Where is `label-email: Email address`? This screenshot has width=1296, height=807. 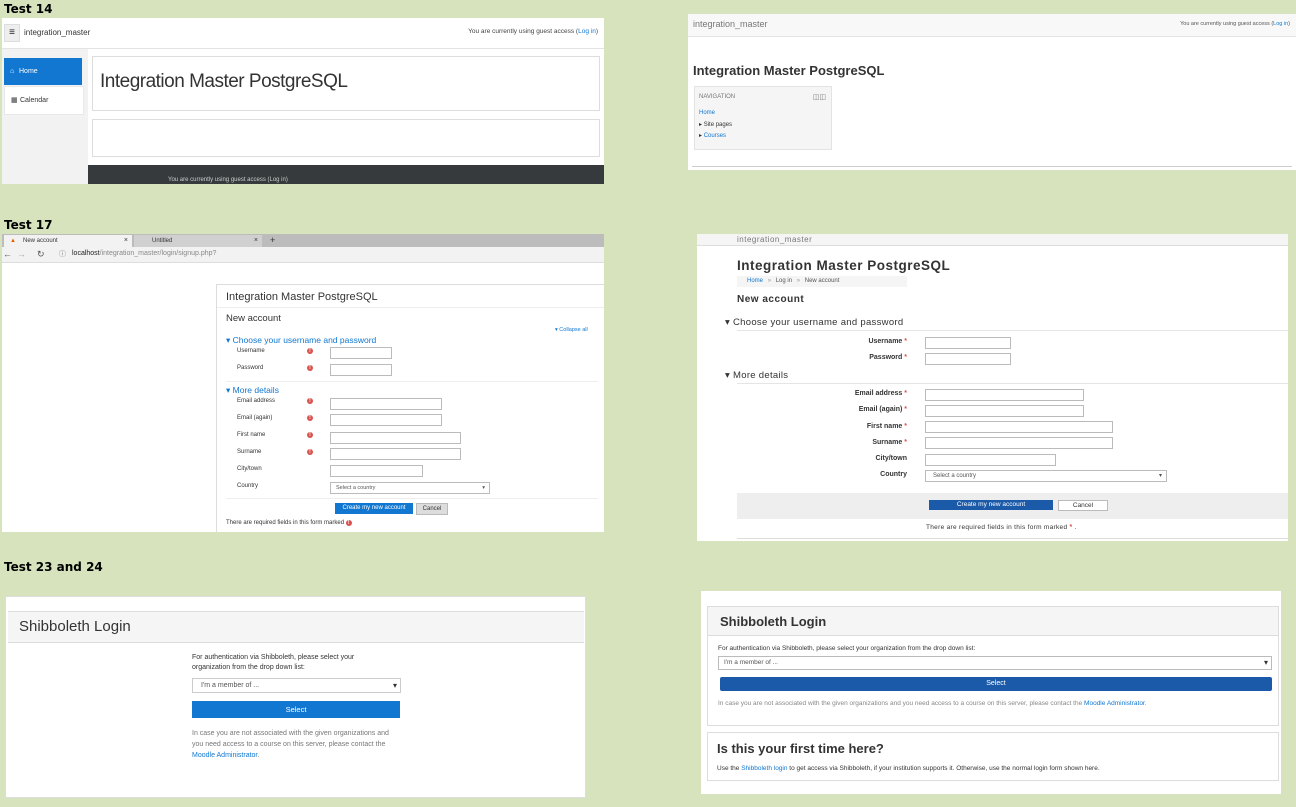 label-email: Email address is located at coordinates (256, 401).